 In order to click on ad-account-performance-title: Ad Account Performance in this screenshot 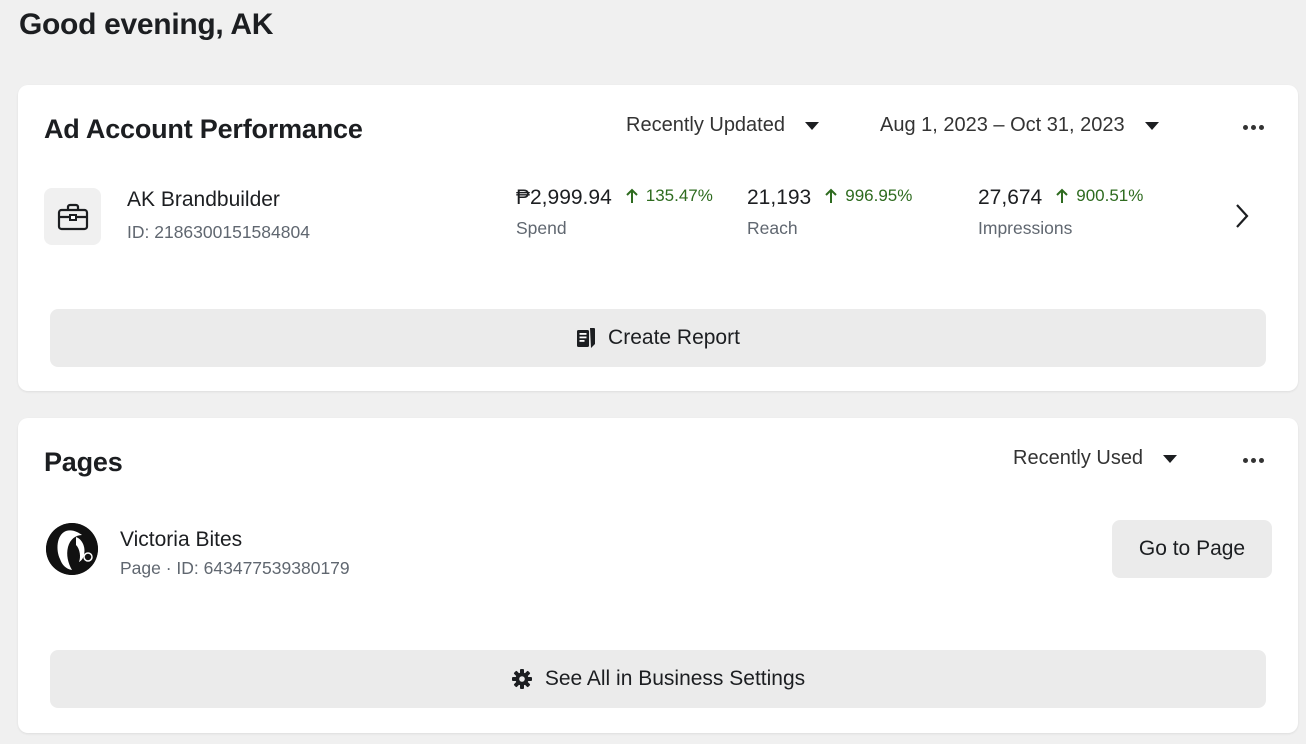, I will do `click(203, 129)`.